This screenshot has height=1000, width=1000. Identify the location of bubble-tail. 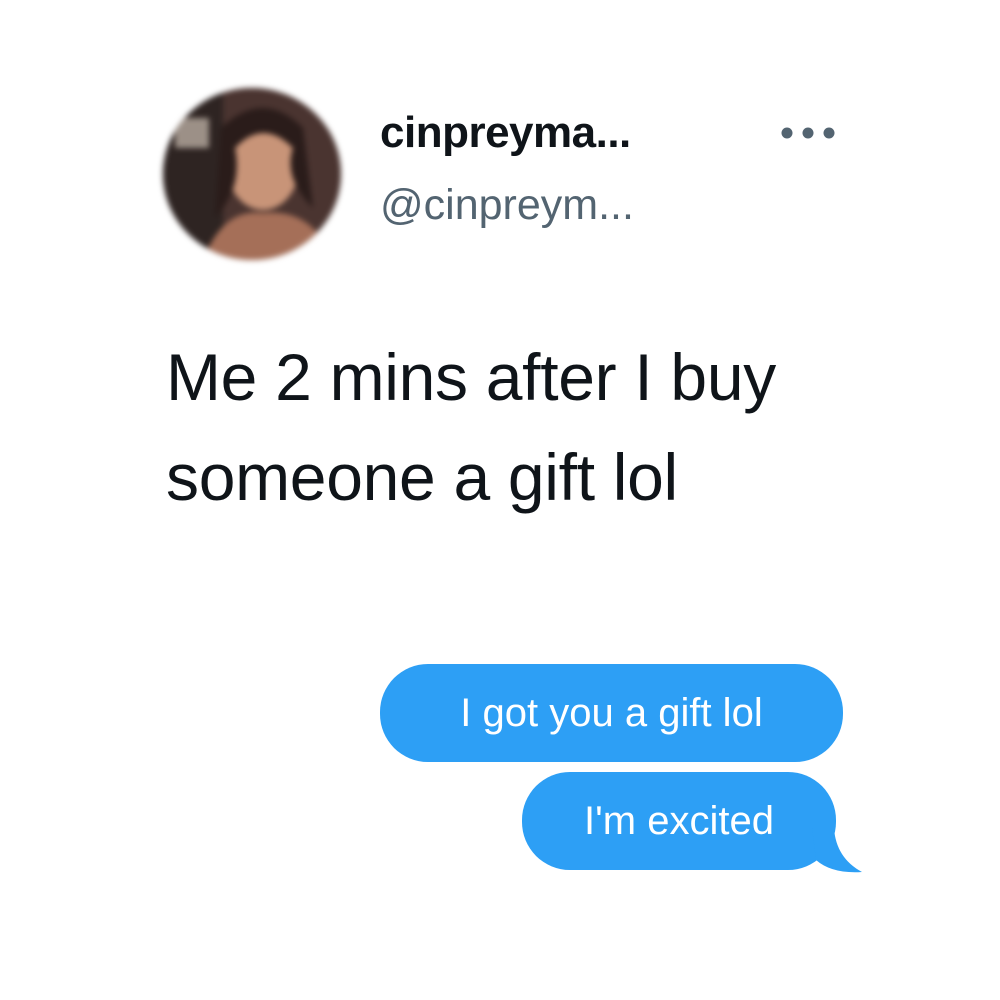
(837, 850).